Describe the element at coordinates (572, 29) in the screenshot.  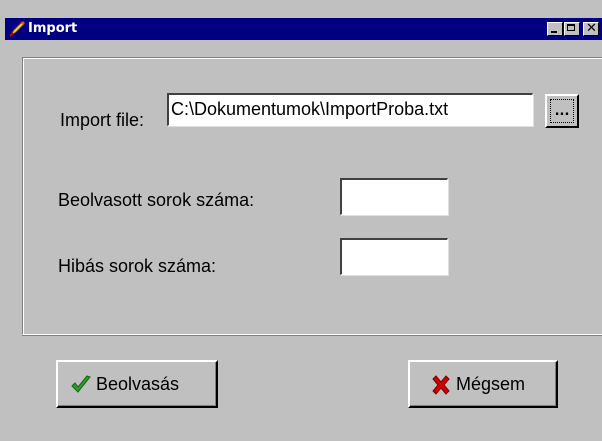
I see `maximize-icon` at that location.